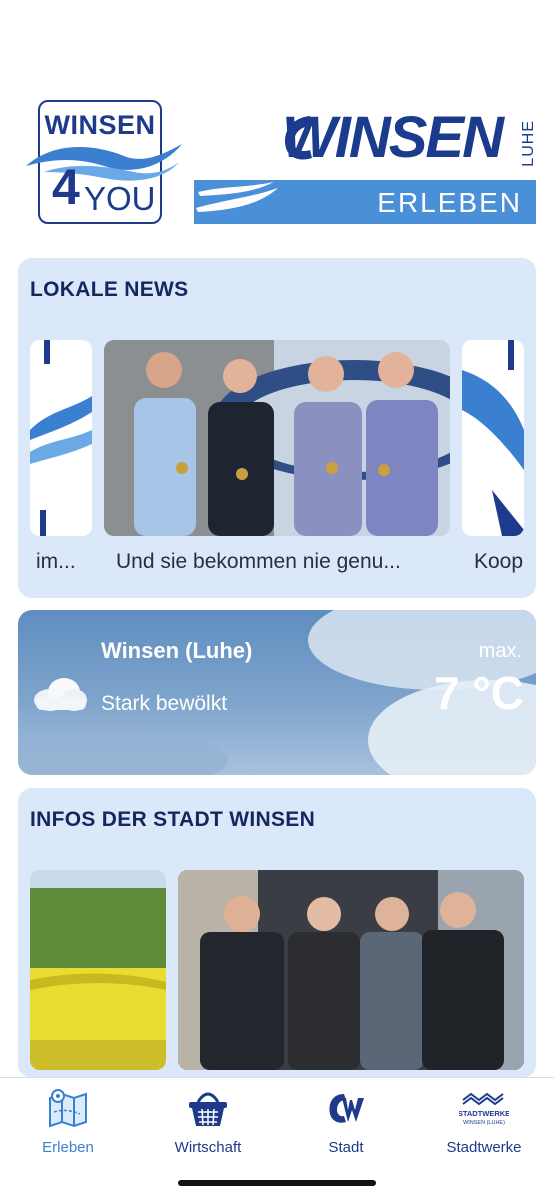 Image resolution: width=554 pixels, height=1200 pixels. I want to click on erleben-text: ERLEBEN, so click(449, 202).